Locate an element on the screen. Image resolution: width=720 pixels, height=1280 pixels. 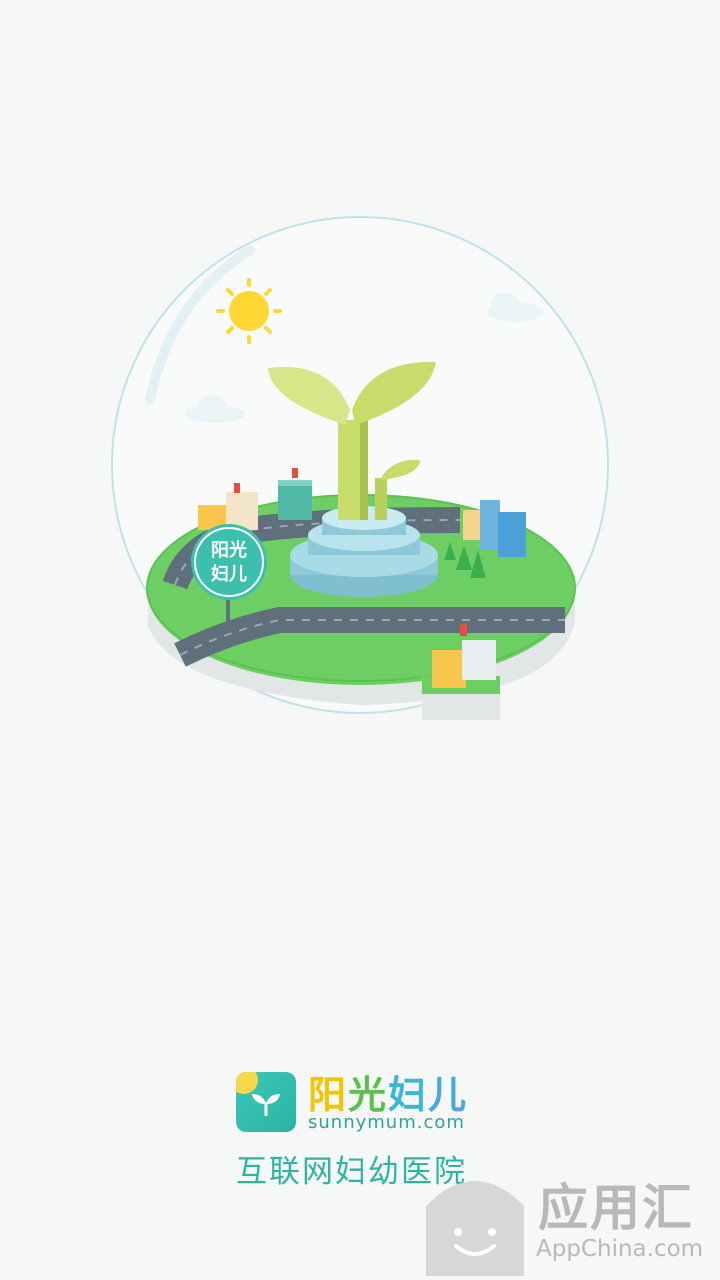
app-logo-icon is located at coordinates (266, 1102).